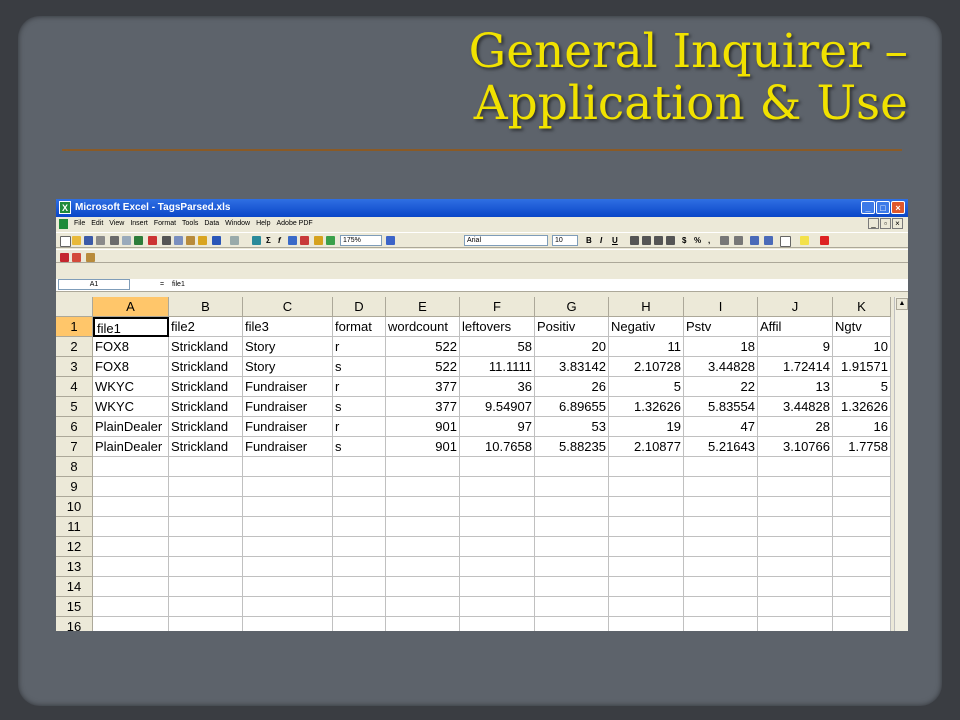 Image resolution: width=960 pixels, height=720 pixels. What do you see at coordinates (795, 367) in the screenshot?
I see `cell: 1.72414` at bounding box center [795, 367].